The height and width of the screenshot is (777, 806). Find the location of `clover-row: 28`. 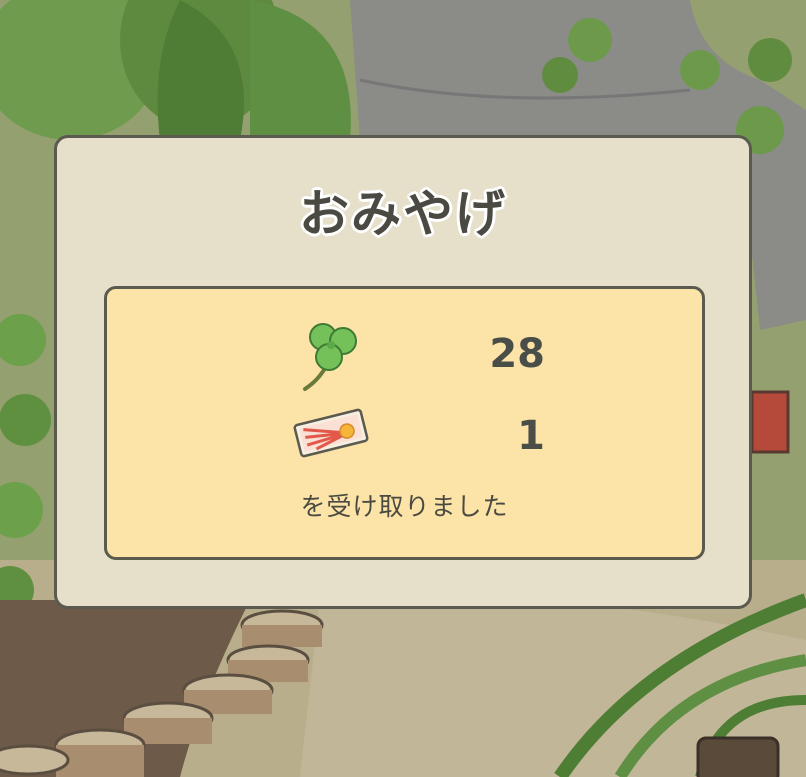

clover-row: 28 is located at coordinates (404, 355).